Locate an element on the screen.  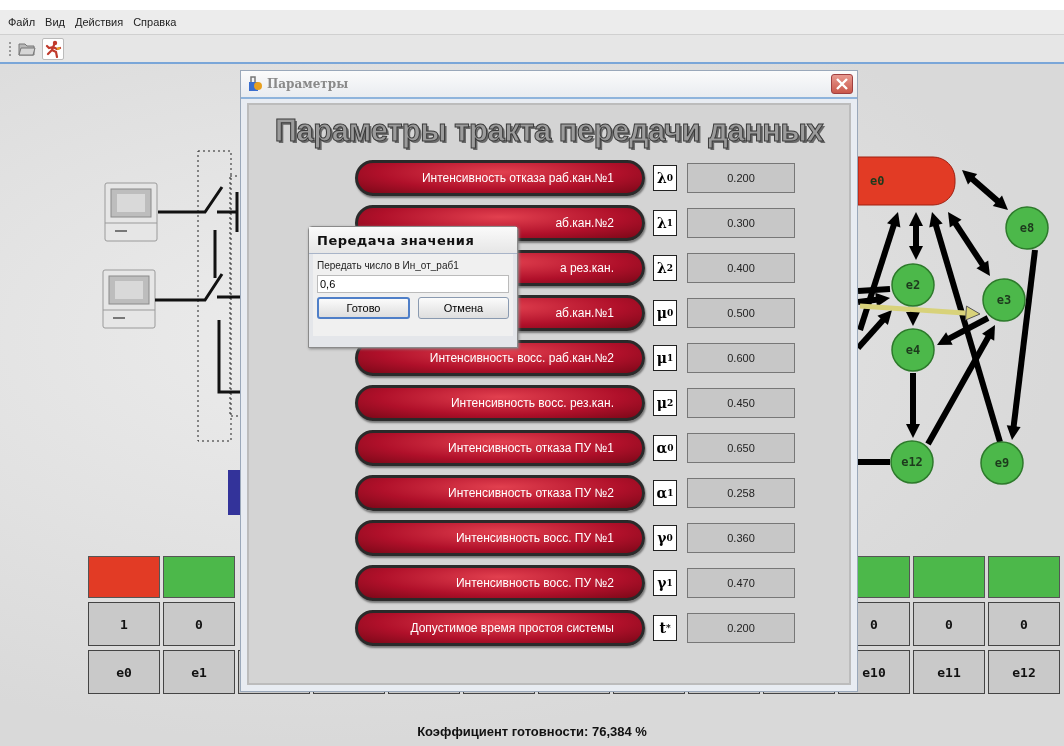
dialog-button: Готово is located at coordinates (363, 308).